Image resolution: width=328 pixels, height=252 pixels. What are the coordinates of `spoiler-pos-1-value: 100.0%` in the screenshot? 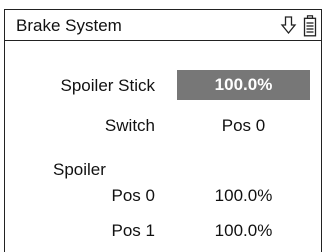 It's located at (243, 231).